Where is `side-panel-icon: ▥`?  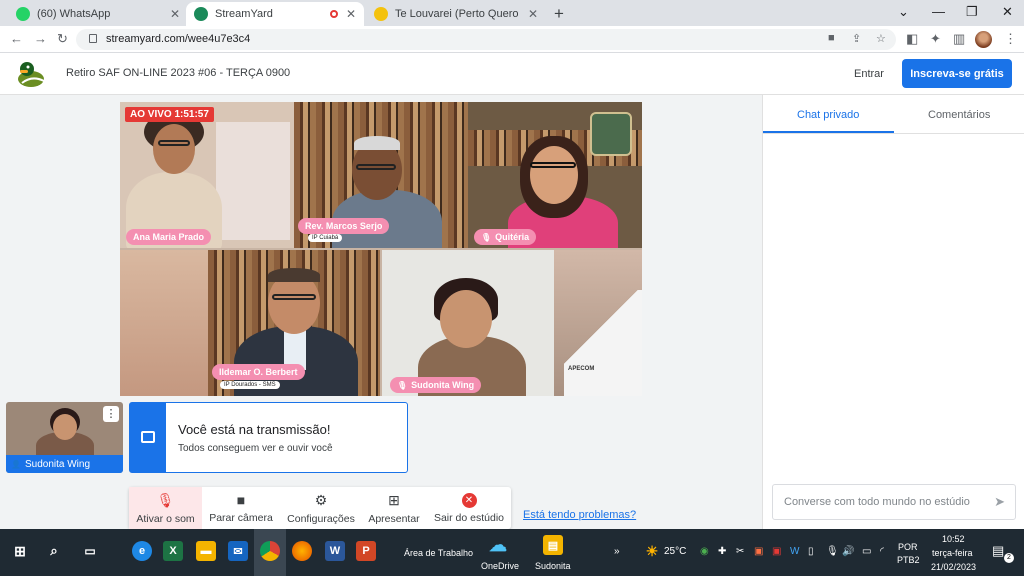 side-panel-icon: ▥ is located at coordinates (959, 39).